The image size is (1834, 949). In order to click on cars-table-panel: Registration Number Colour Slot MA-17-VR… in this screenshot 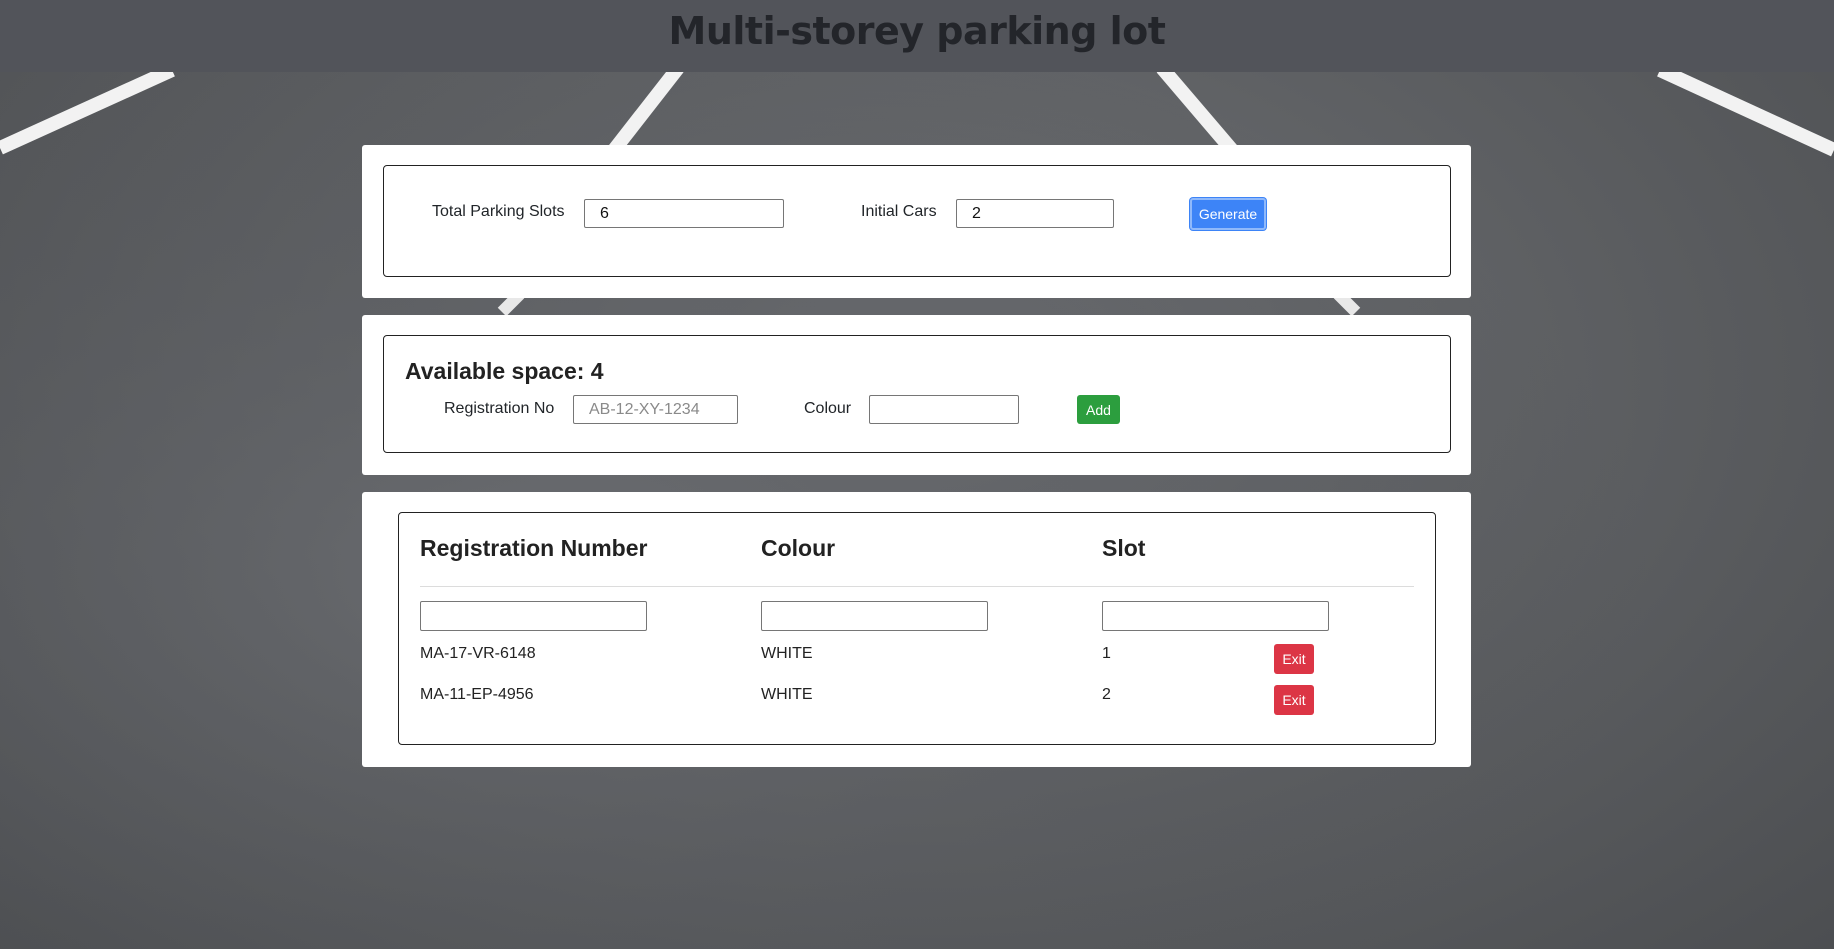, I will do `click(917, 628)`.